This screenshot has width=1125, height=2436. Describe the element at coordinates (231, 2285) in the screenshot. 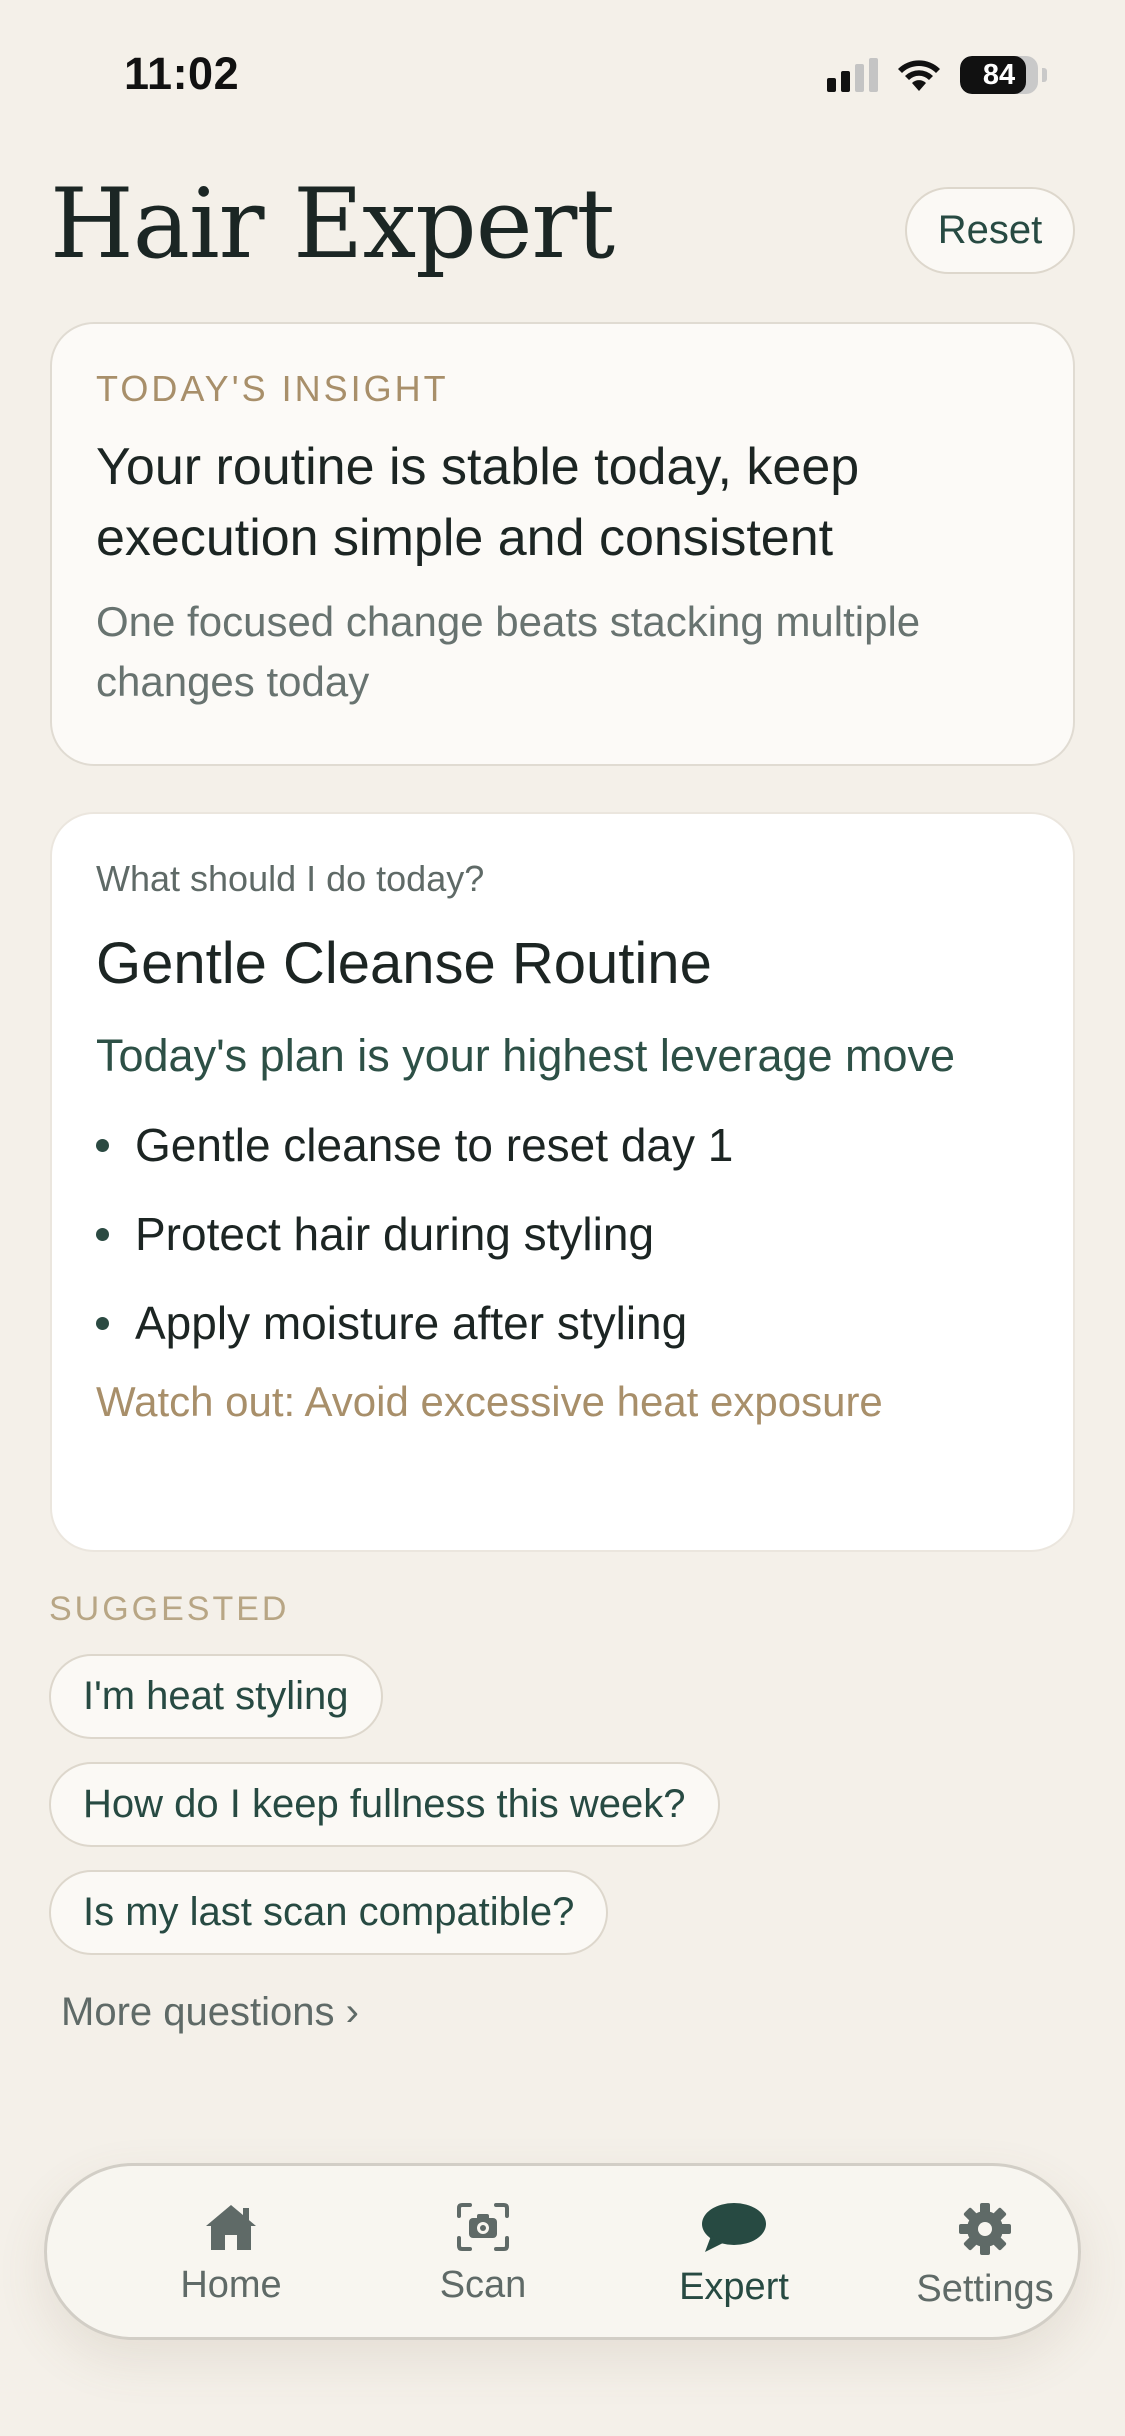

I see `tab-home-label: Home` at that location.